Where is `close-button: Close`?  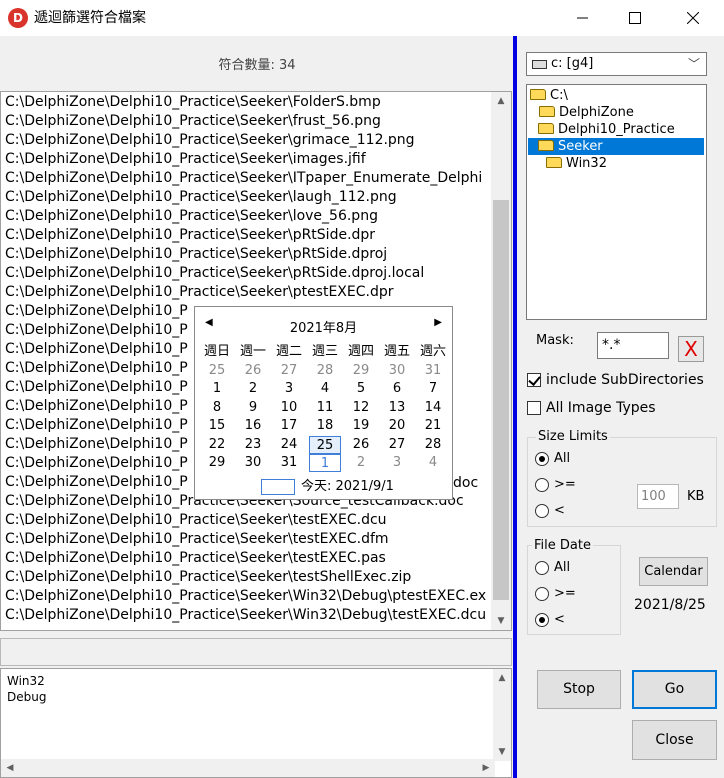 close-button: Close is located at coordinates (674, 740).